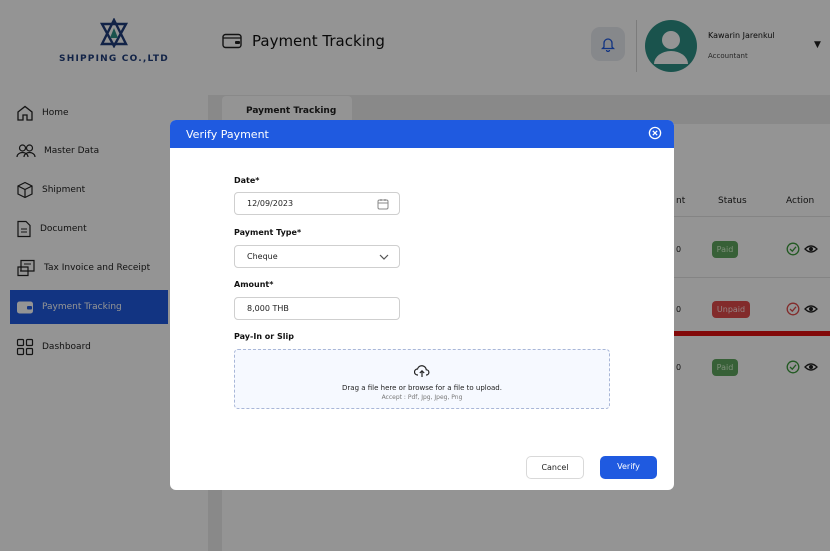 This screenshot has width=830, height=551. Describe the element at coordinates (422, 397) in the screenshot. I see `accepted-formats: Accept : Pdf, Jpg, Jpeg, Png` at that location.